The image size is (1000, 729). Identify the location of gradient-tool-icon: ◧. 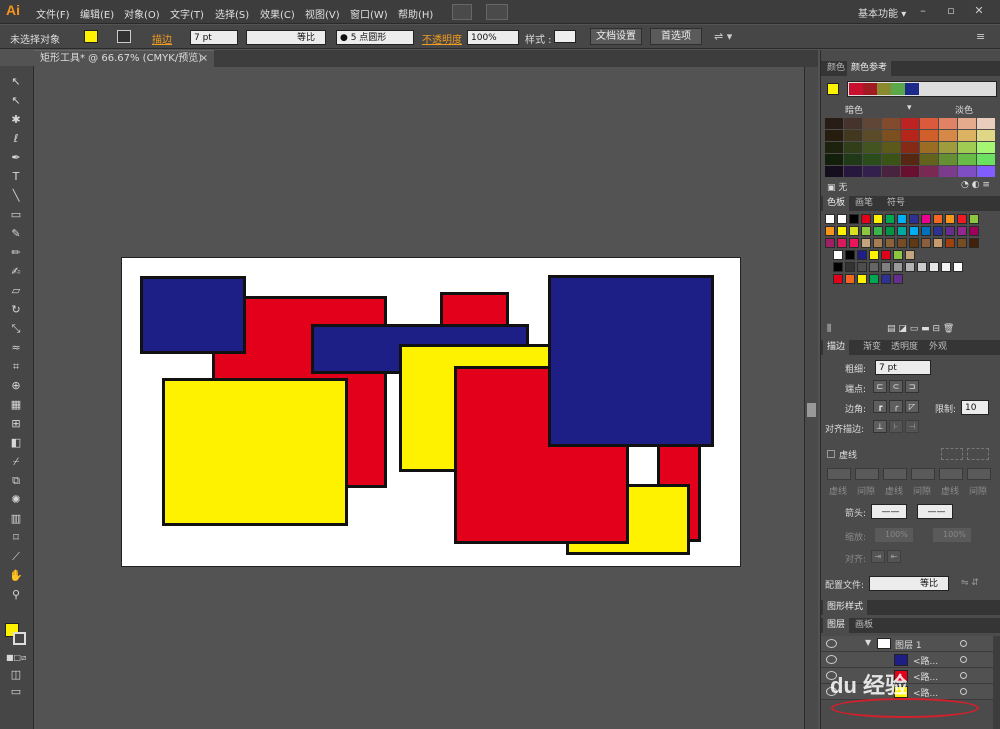
(16, 442).